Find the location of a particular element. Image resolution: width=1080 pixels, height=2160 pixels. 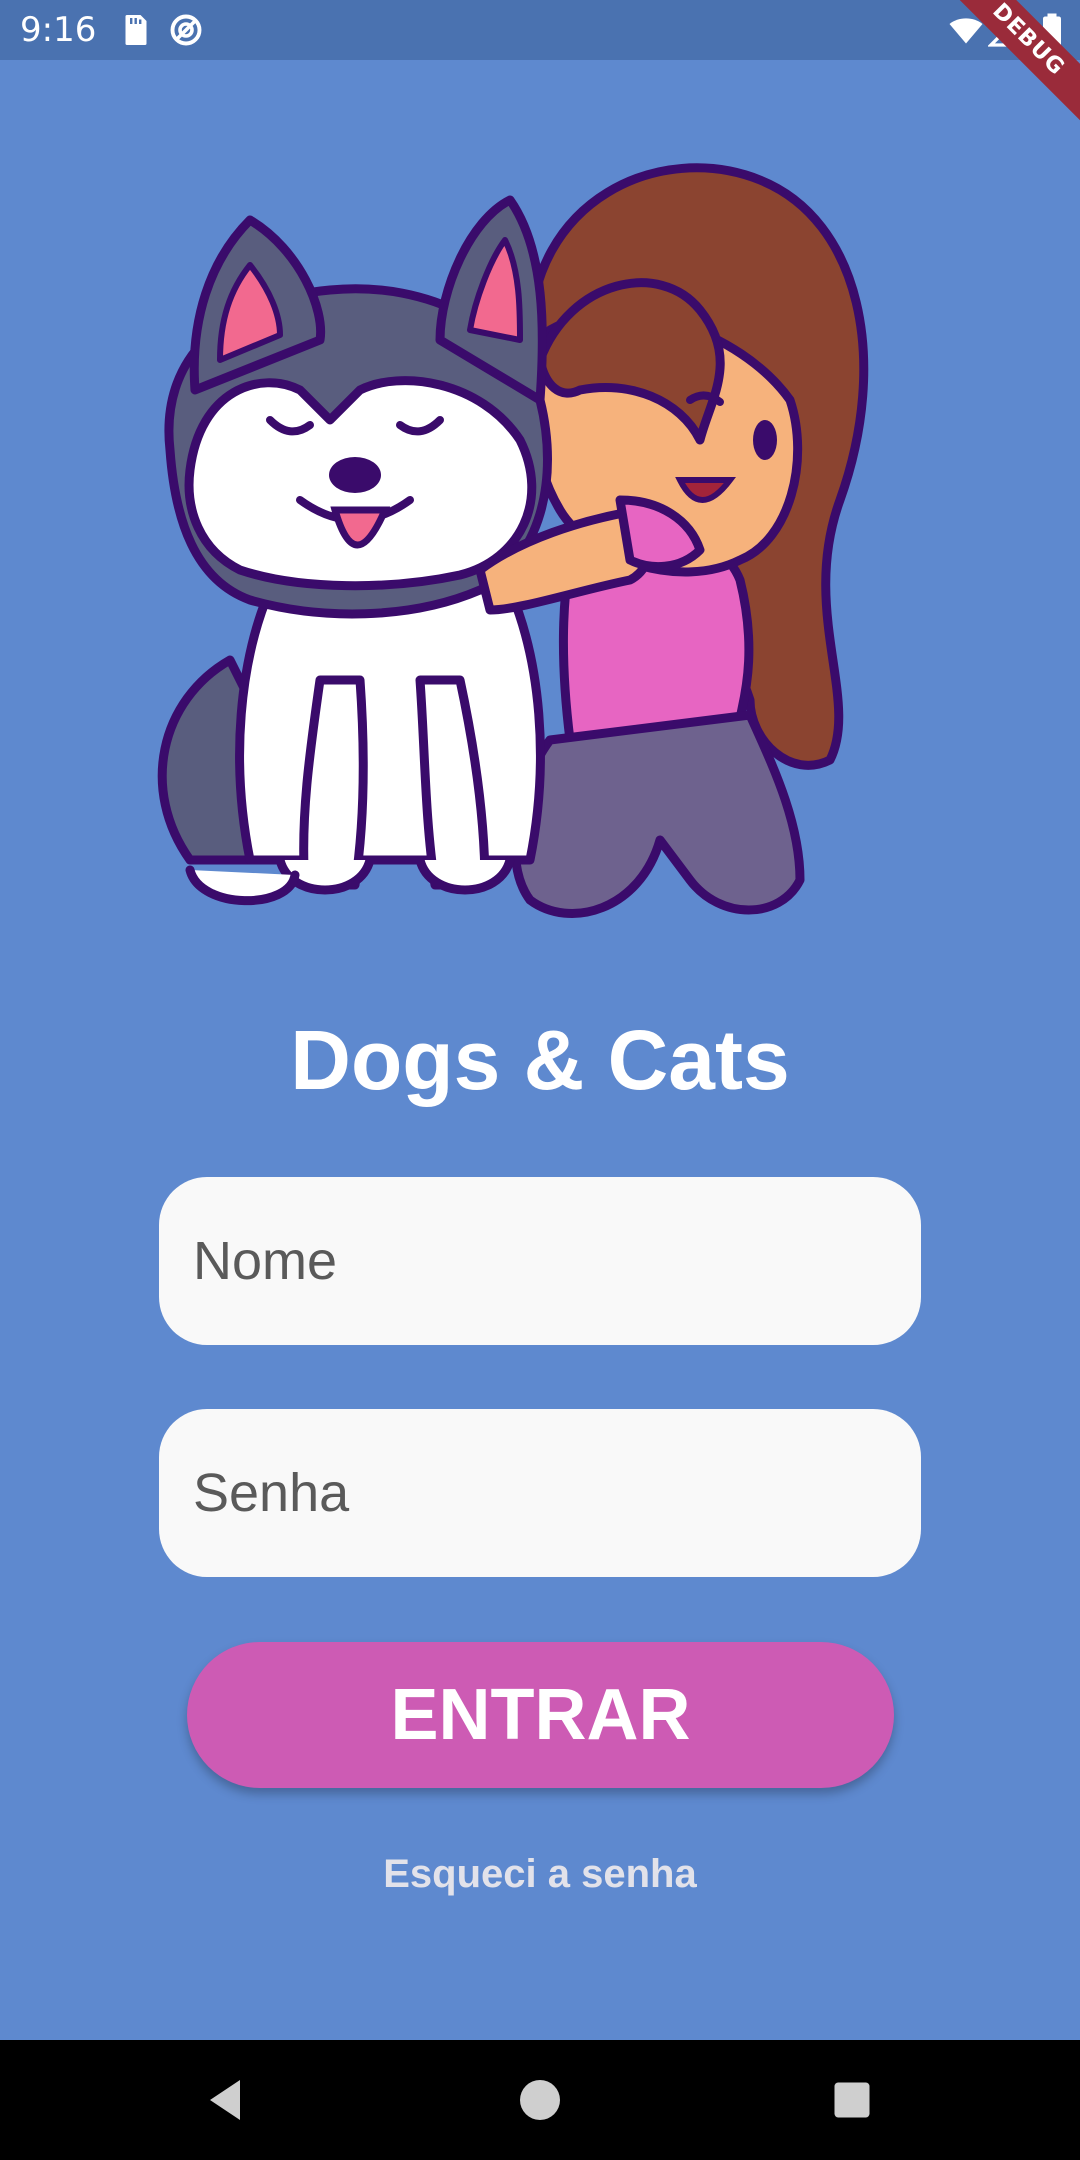

navigation-bar is located at coordinates (540, 2100).